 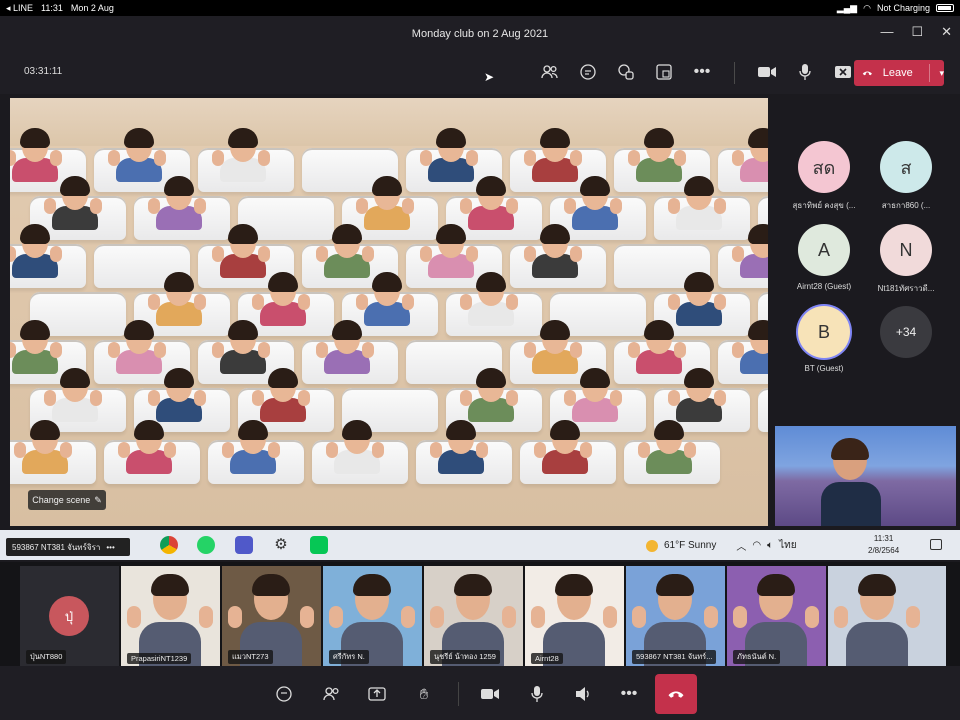 I want to click on leave-label: Leave, so click(x=897, y=73).